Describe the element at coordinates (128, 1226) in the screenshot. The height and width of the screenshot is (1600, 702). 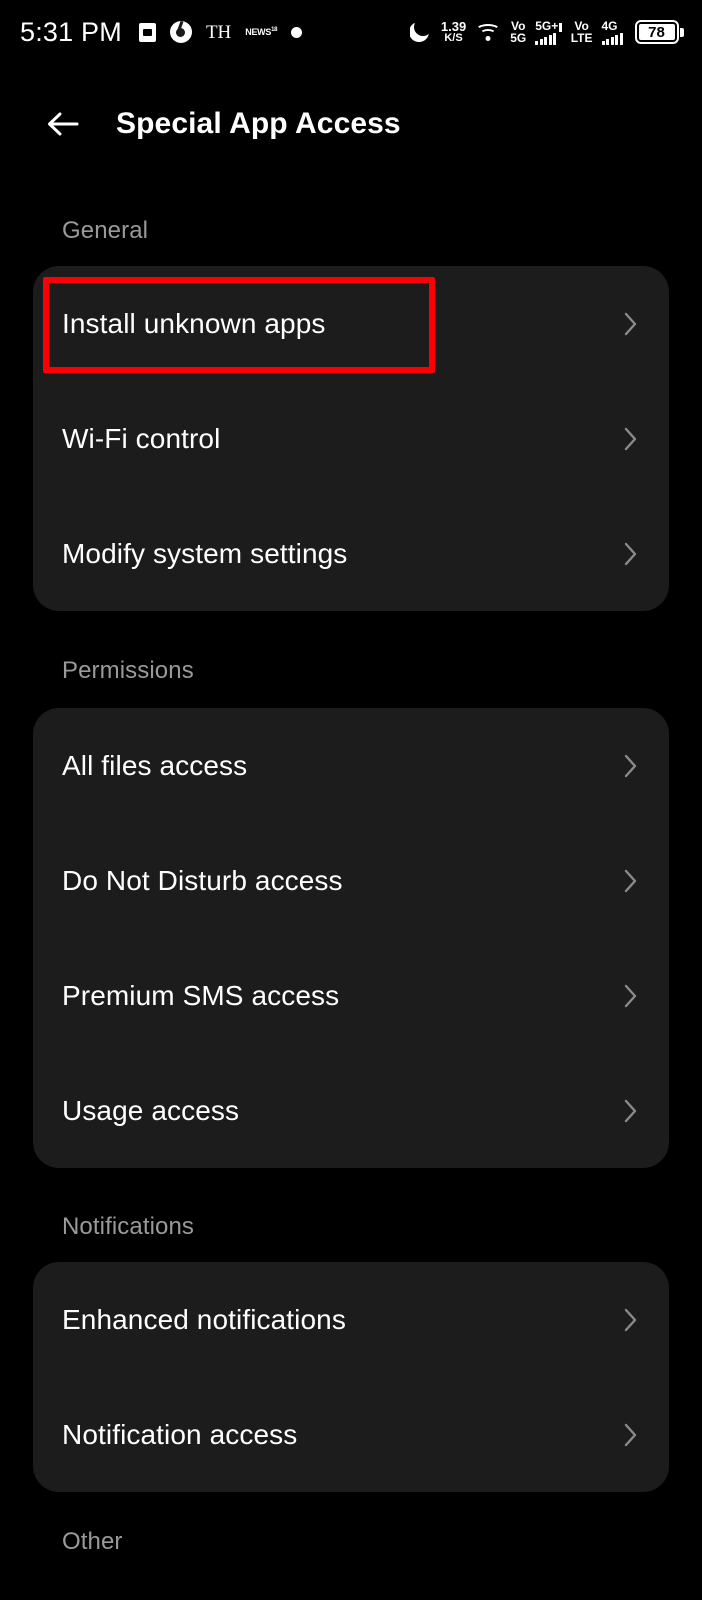
I see `section-header-notifications: Notifications` at that location.